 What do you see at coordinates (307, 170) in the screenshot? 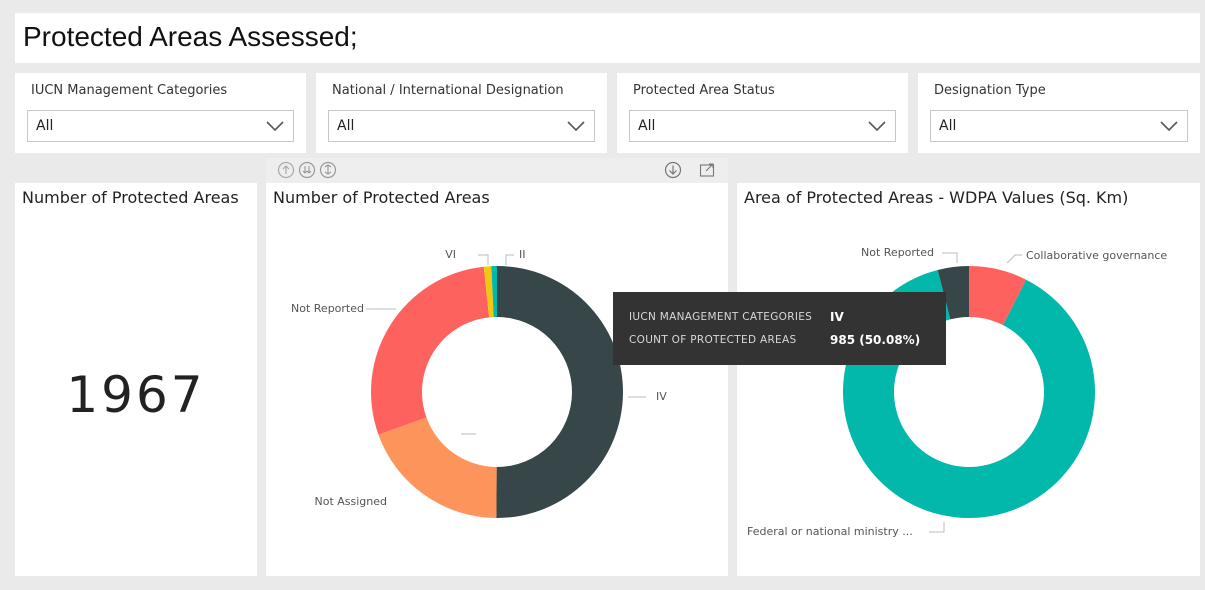
I see `drill-down-all-icon` at bounding box center [307, 170].